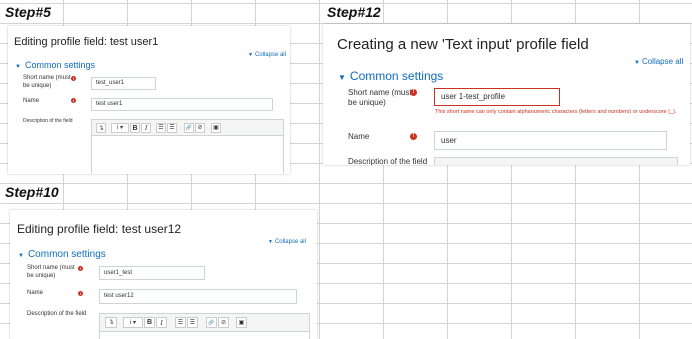 The height and width of the screenshot is (339, 692). Describe the element at coordinates (198, 296) in the screenshot. I see `name-input: test user12` at that location.